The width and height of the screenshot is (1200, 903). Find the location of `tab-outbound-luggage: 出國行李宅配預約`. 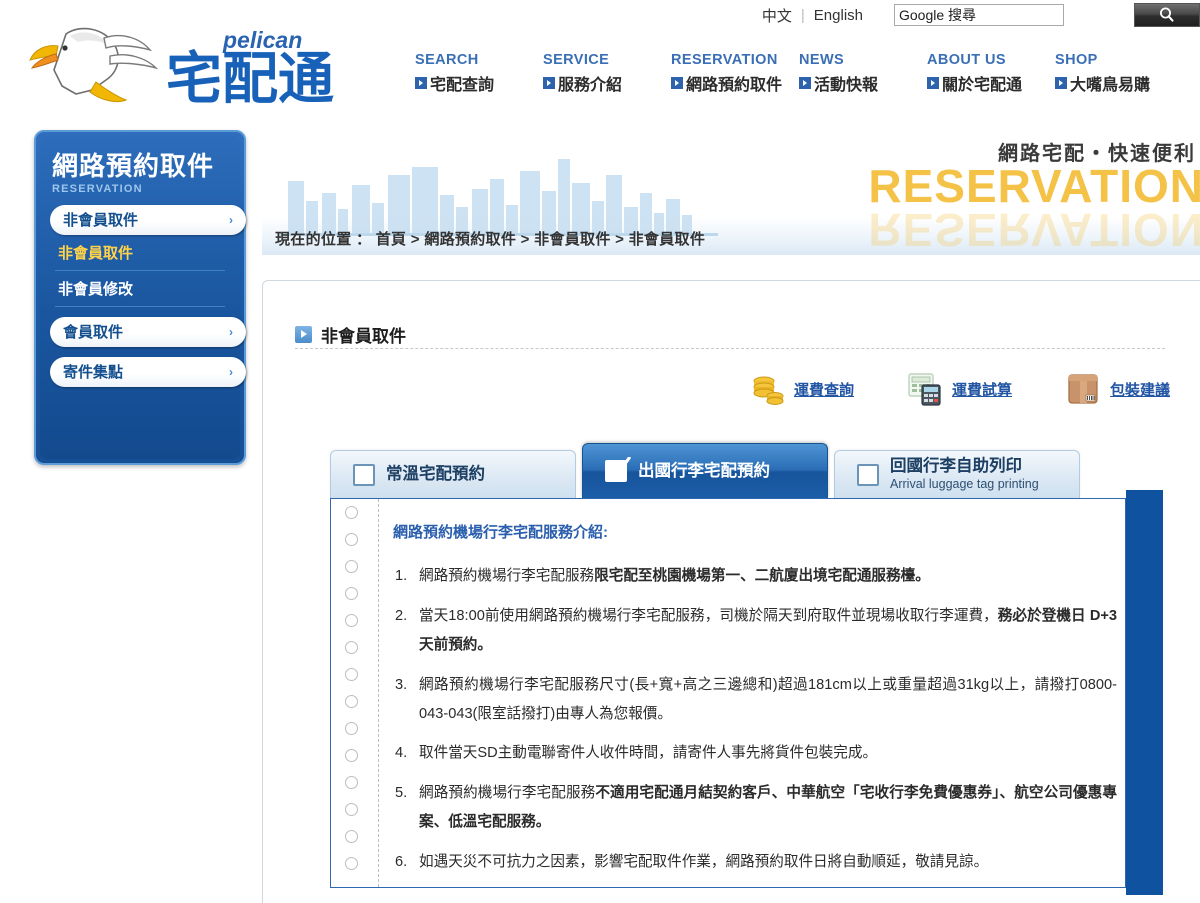

tab-outbound-luggage: 出國行李宅配預約 is located at coordinates (705, 470).